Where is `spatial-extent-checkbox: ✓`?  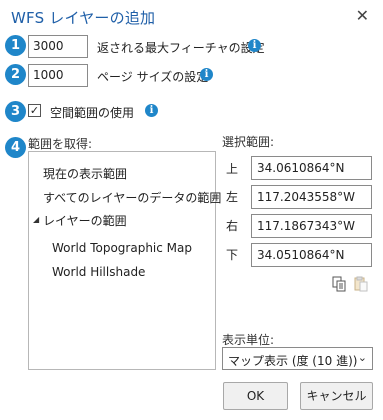 spatial-extent-checkbox: ✓ is located at coordinates (34, 110).